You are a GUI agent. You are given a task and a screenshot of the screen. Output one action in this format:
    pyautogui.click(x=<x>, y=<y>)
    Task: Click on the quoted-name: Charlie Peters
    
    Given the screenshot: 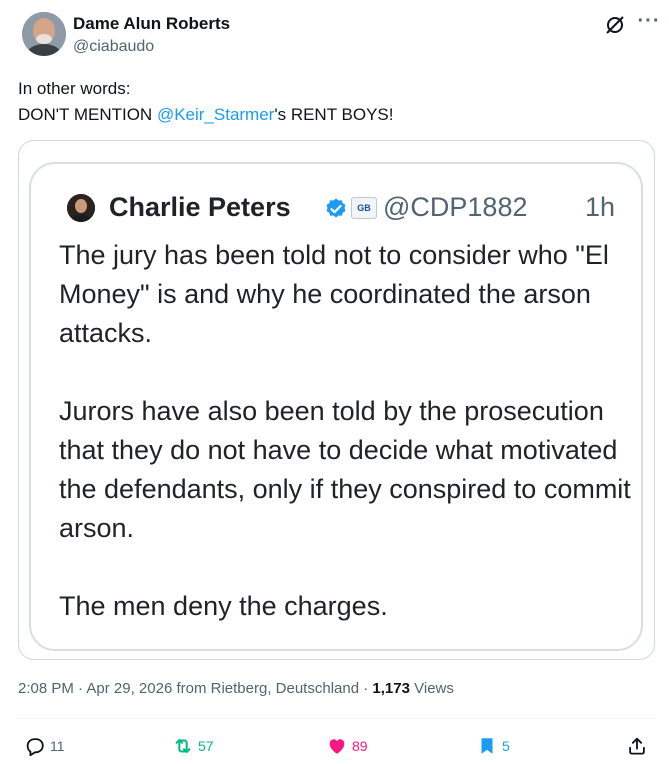 What is the action you would take?
    pyautogui.click(x=200, y=207)
    